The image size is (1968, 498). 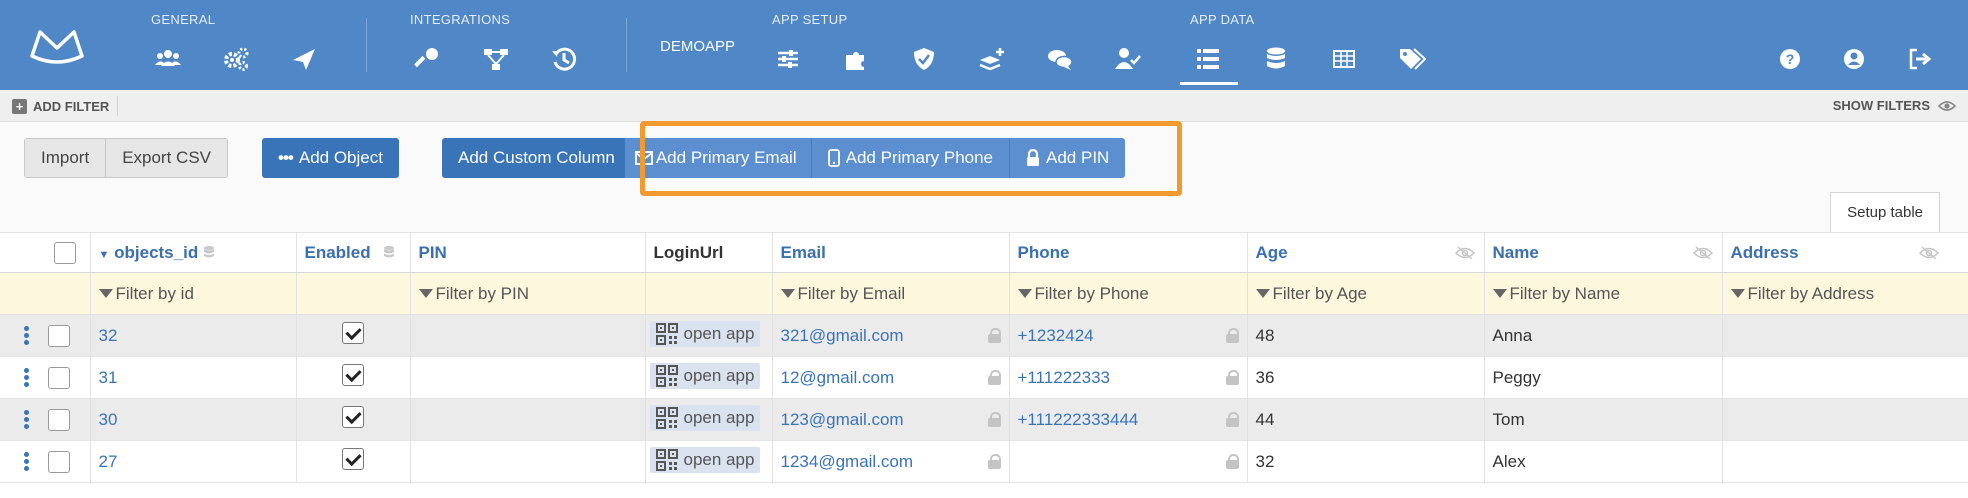 I want to click on users-icon, so click(x=168, y=59).